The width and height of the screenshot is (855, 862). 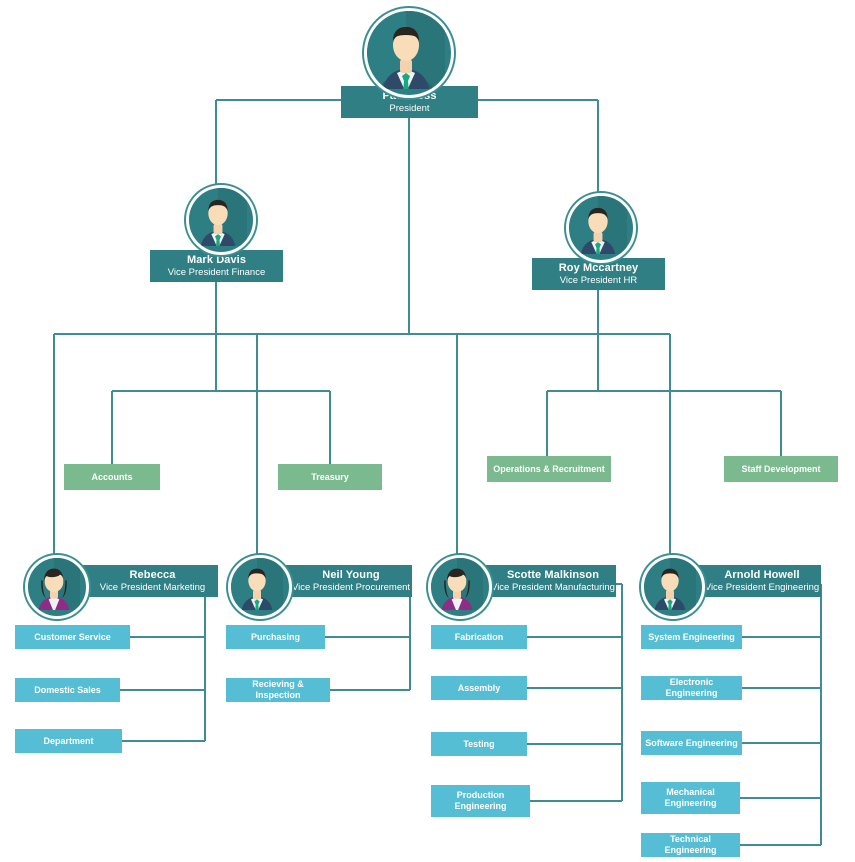 What do you see at coordinates (67, 690) in the screenshot?
I see `unit-domestic-sales: Domestic Sales` at bounding box center [67, 690].